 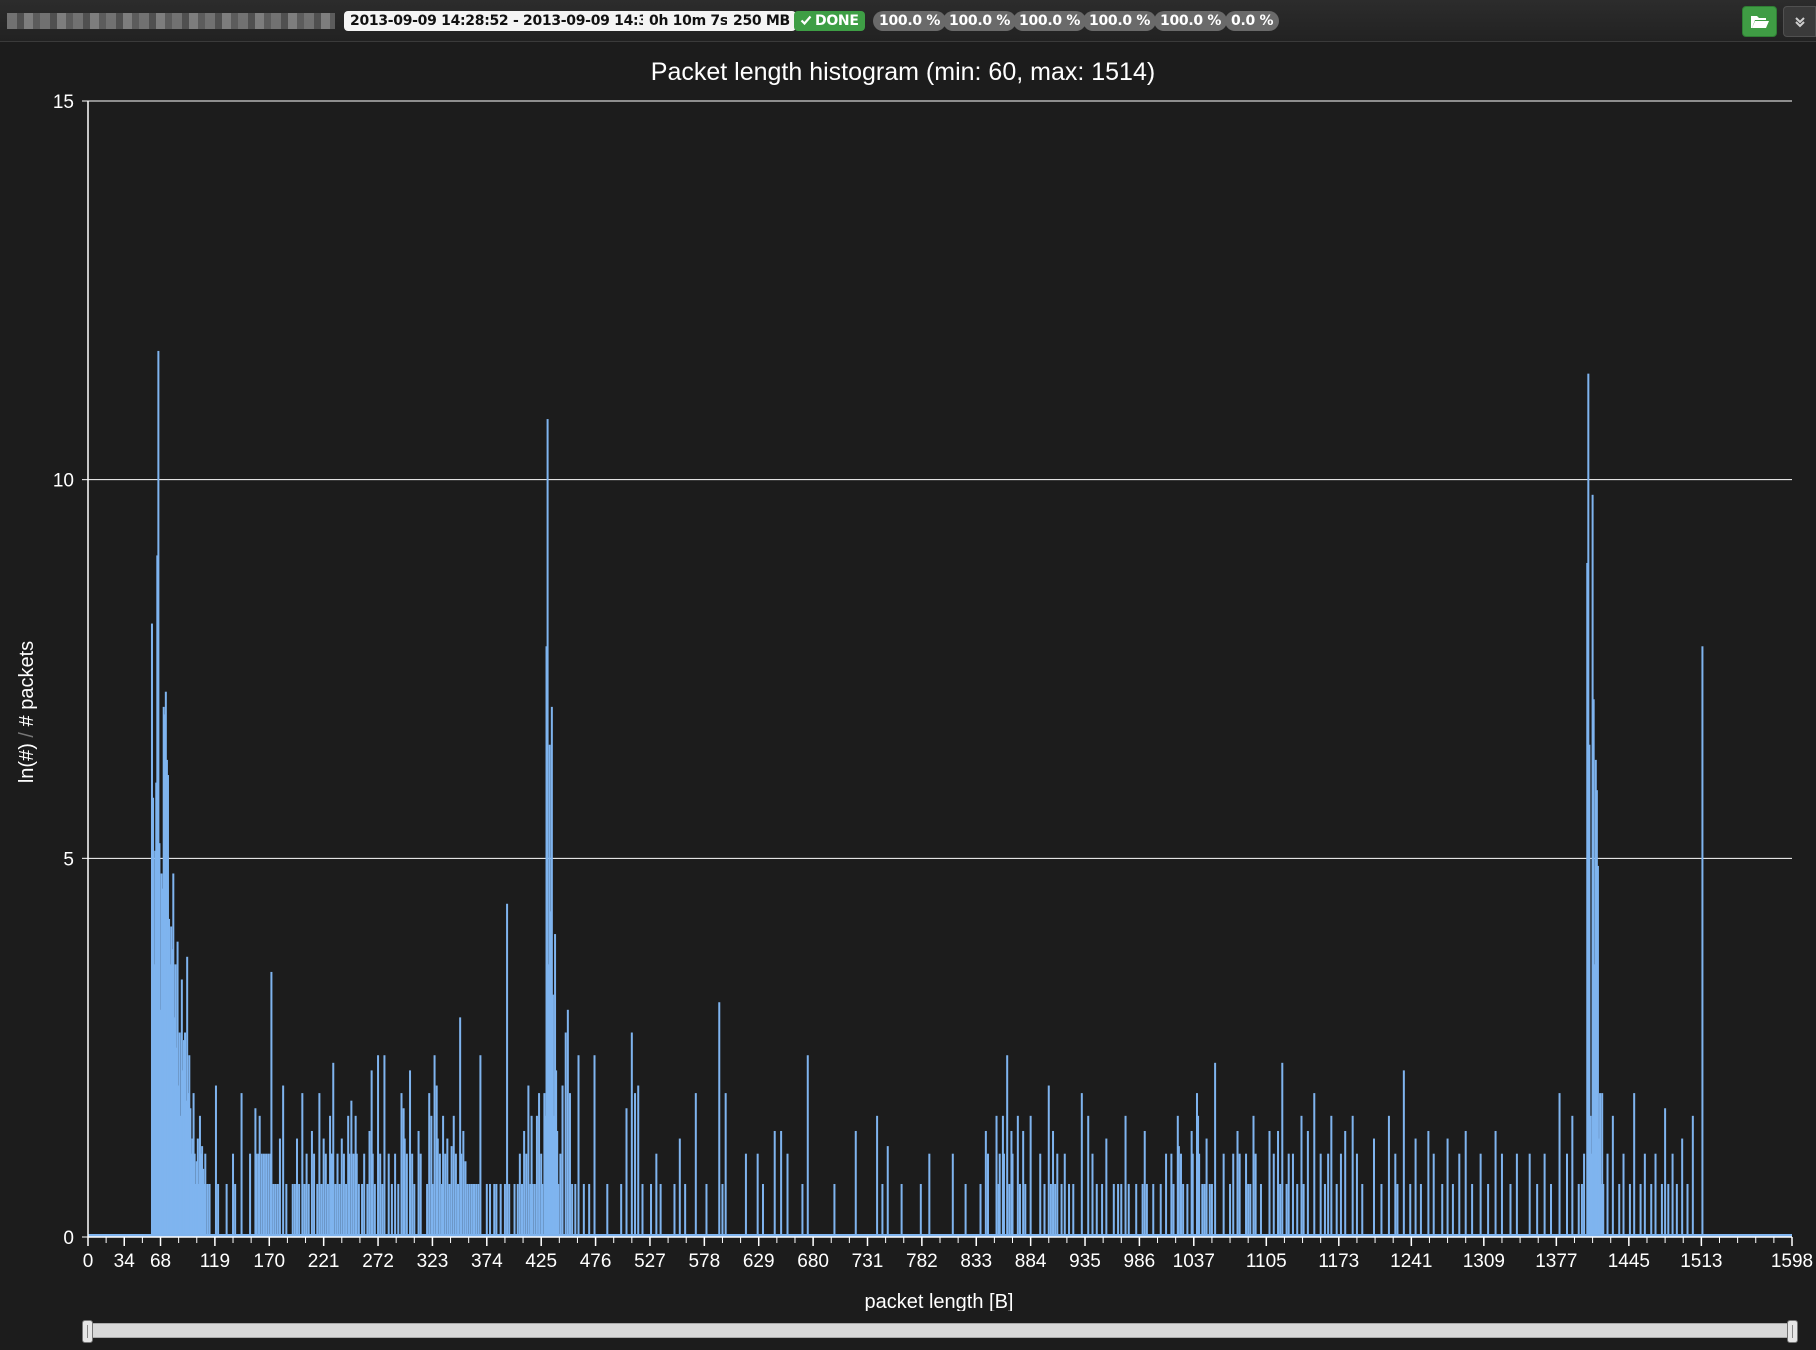 What do you see at coordinates (68, 1238) in the screenshot?
I see `y-tick-label: 0` at bounding box center [68, 1238].